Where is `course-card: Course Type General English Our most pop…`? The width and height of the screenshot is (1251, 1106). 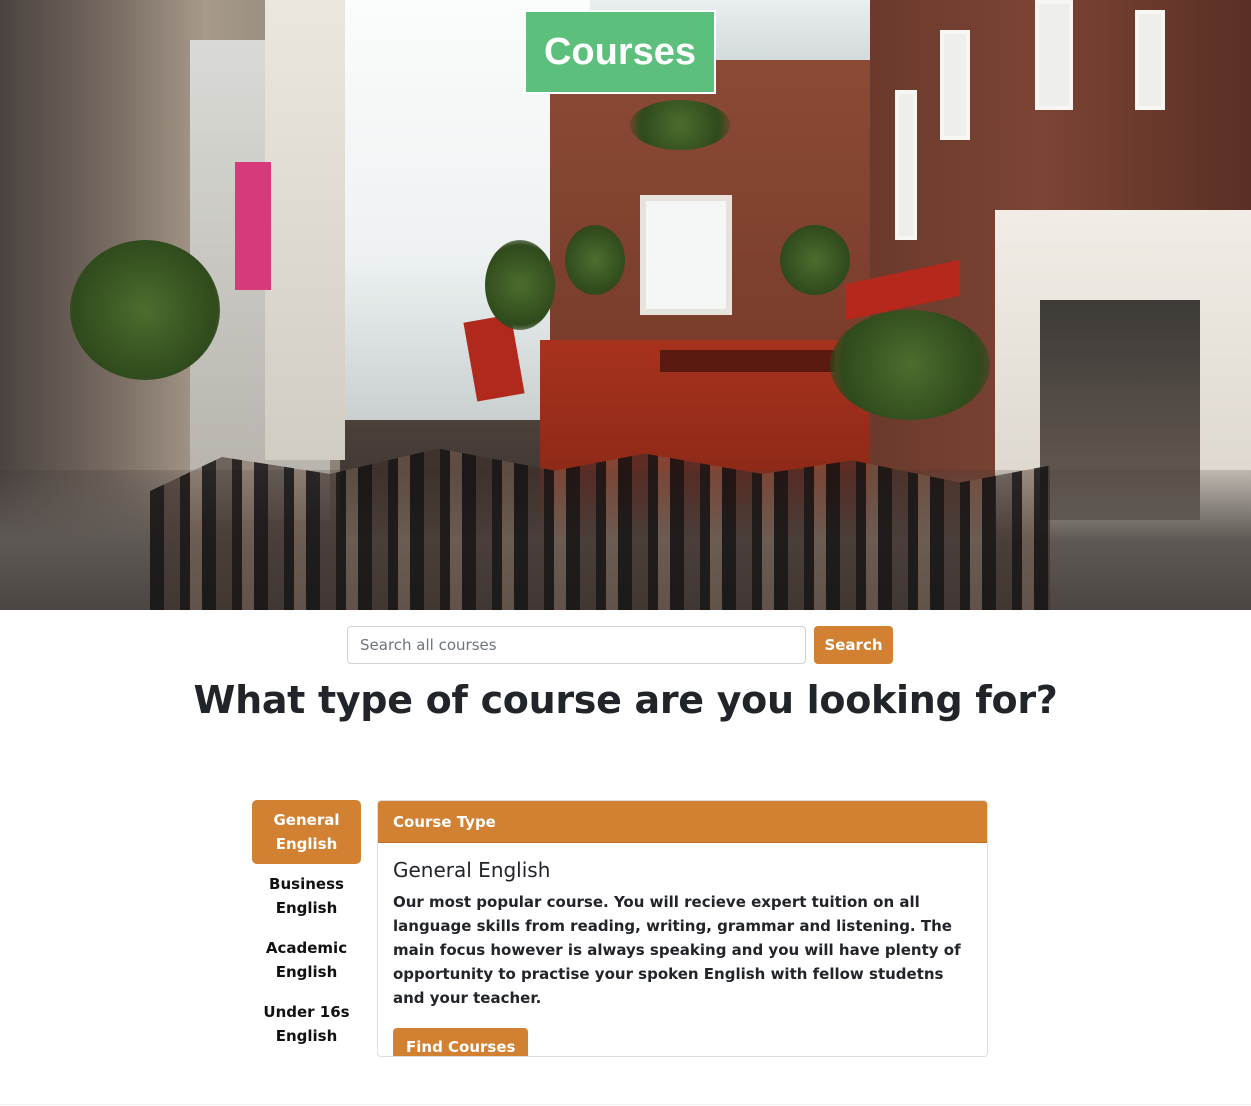
course-card: Course Type General English Our most pop… is located at coordinates (682, 928).